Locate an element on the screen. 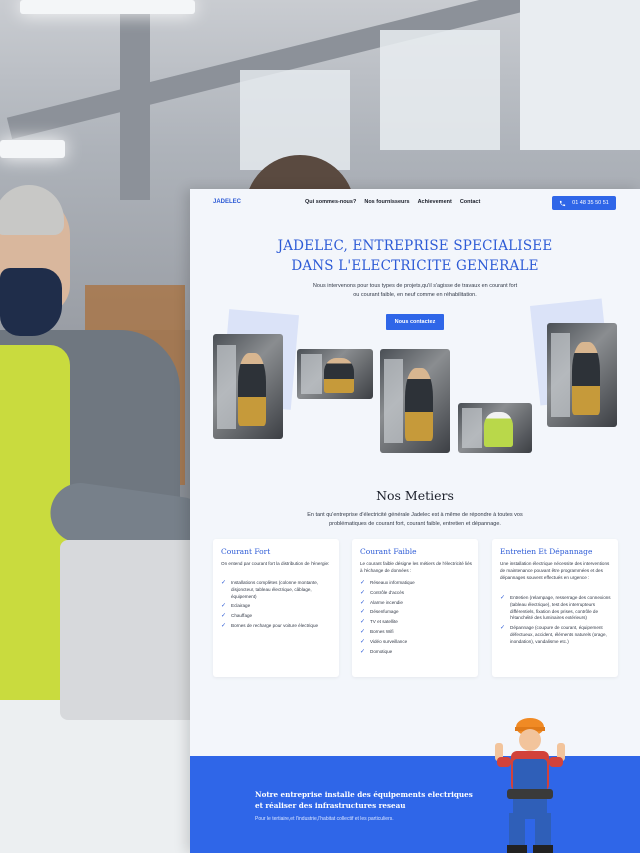 Image resolution: width=640 pixels, height=853 pixels. nav-link-achievement: Achievement is located at coordinates (435, 202).